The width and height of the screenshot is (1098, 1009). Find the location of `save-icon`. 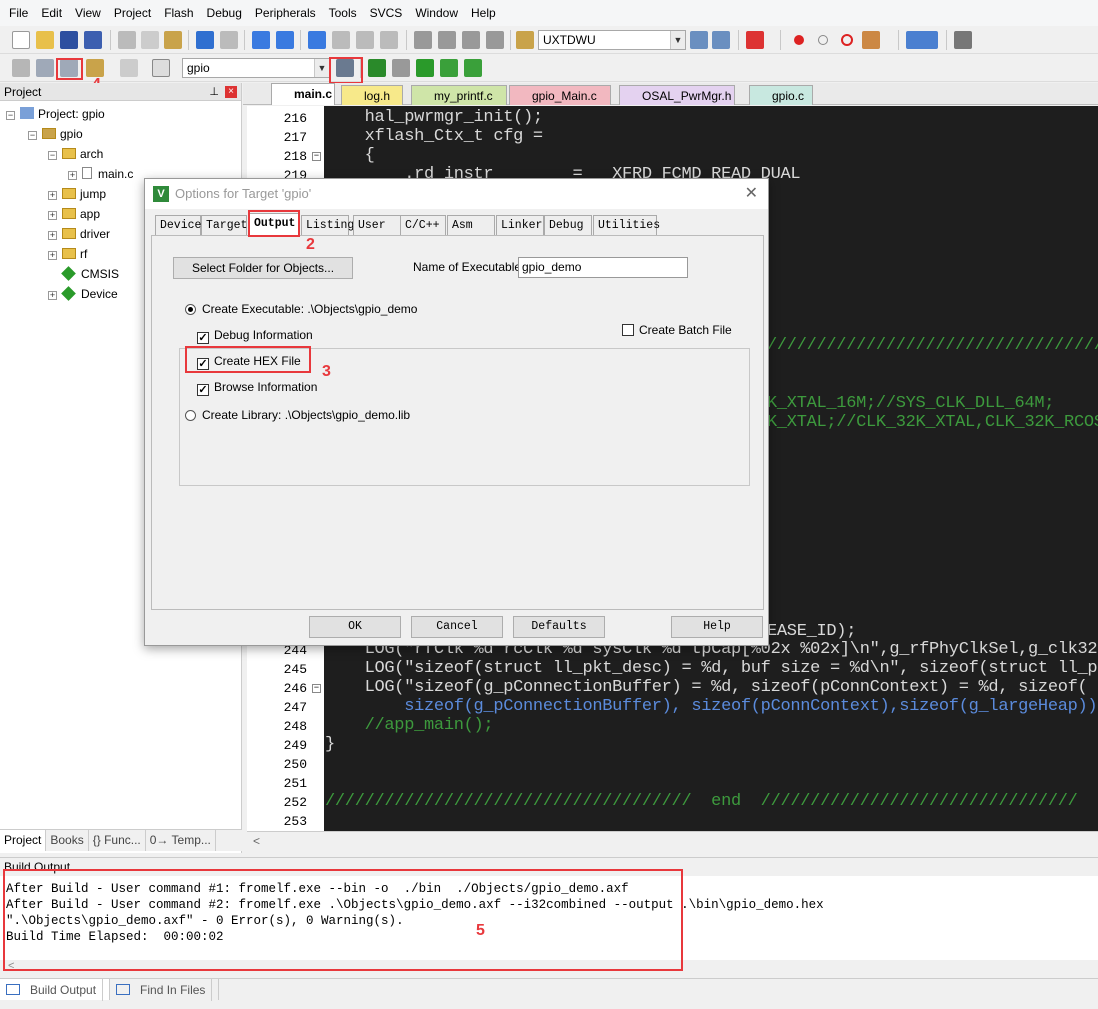

save-icon is located at coordinates (69, 40).